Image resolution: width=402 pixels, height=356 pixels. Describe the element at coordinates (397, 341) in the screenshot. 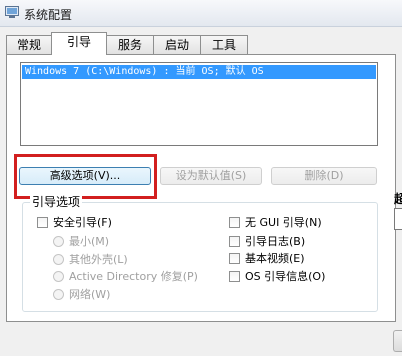

I see `ok-button-partial` at that location.